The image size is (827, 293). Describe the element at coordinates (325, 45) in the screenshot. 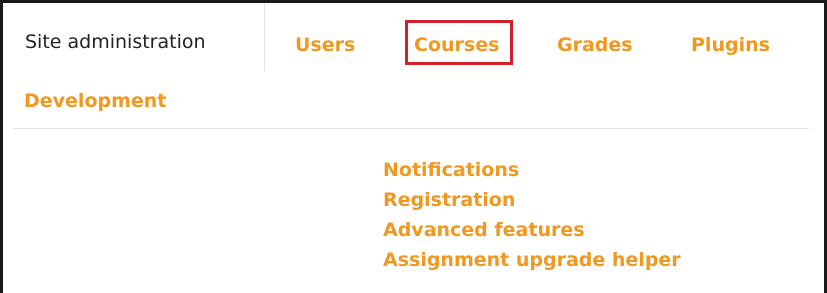

I see `tab-users: Users` at that location.